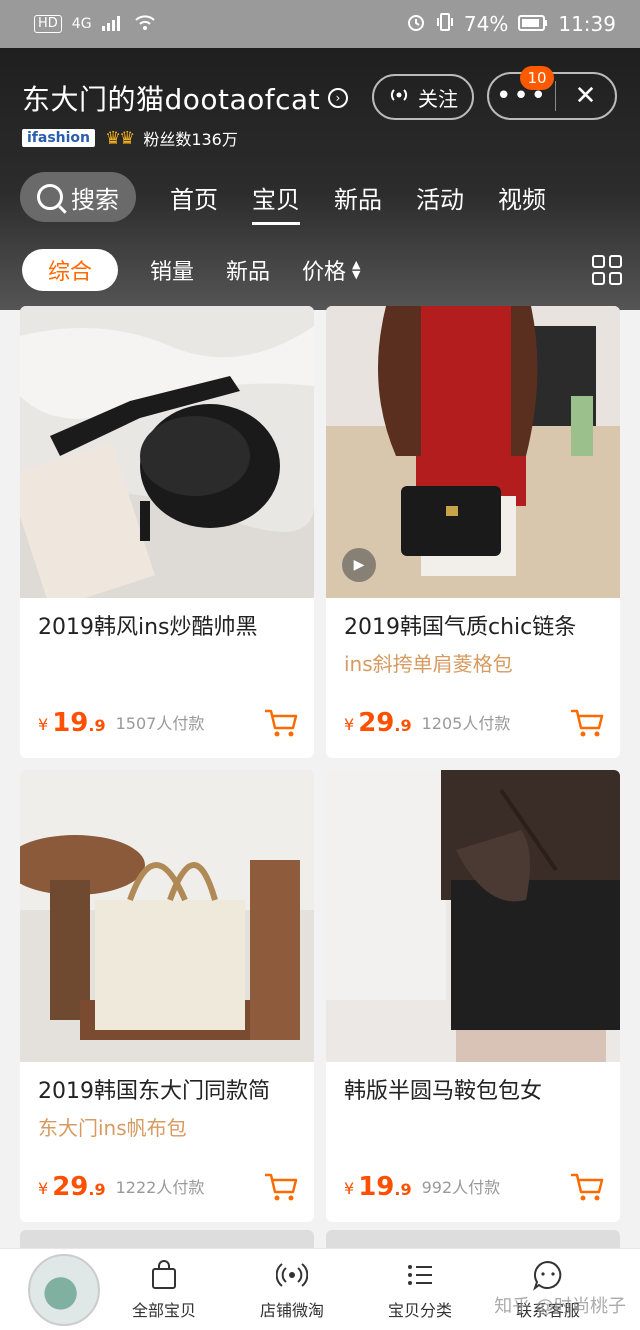  I want to click on battery-icon, so click(533, 24).